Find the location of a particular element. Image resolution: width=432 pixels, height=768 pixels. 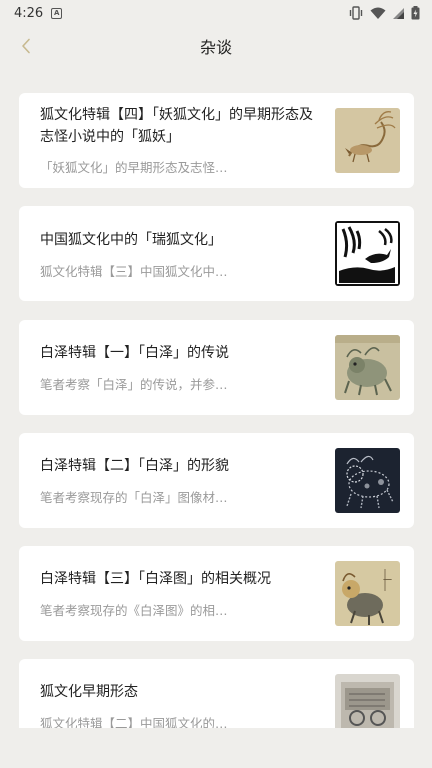

baize-scroll-image: ⼀ is located at coordinates (367, 593).